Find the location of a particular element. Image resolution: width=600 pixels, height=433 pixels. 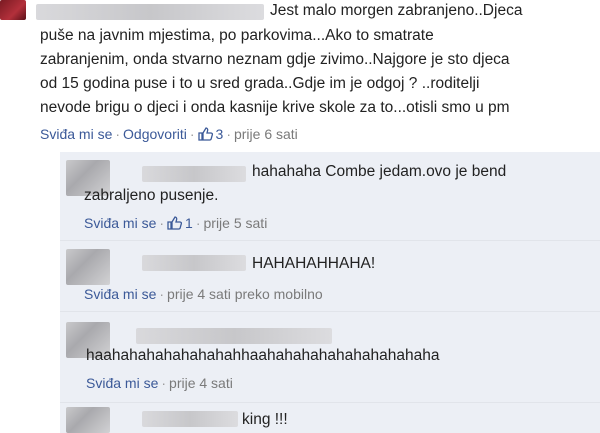

like-count: 1 is located at coordinates (180, 223).